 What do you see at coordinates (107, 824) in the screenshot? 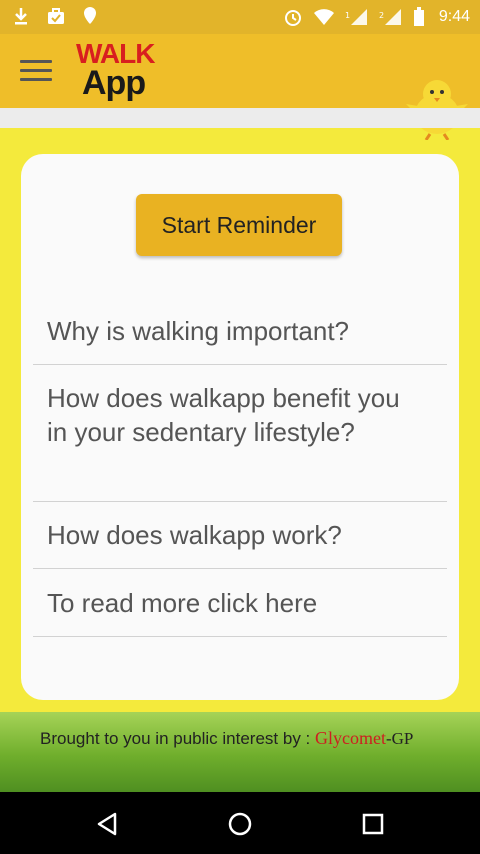
I see `back-icon` at bounding box center [107, 824].